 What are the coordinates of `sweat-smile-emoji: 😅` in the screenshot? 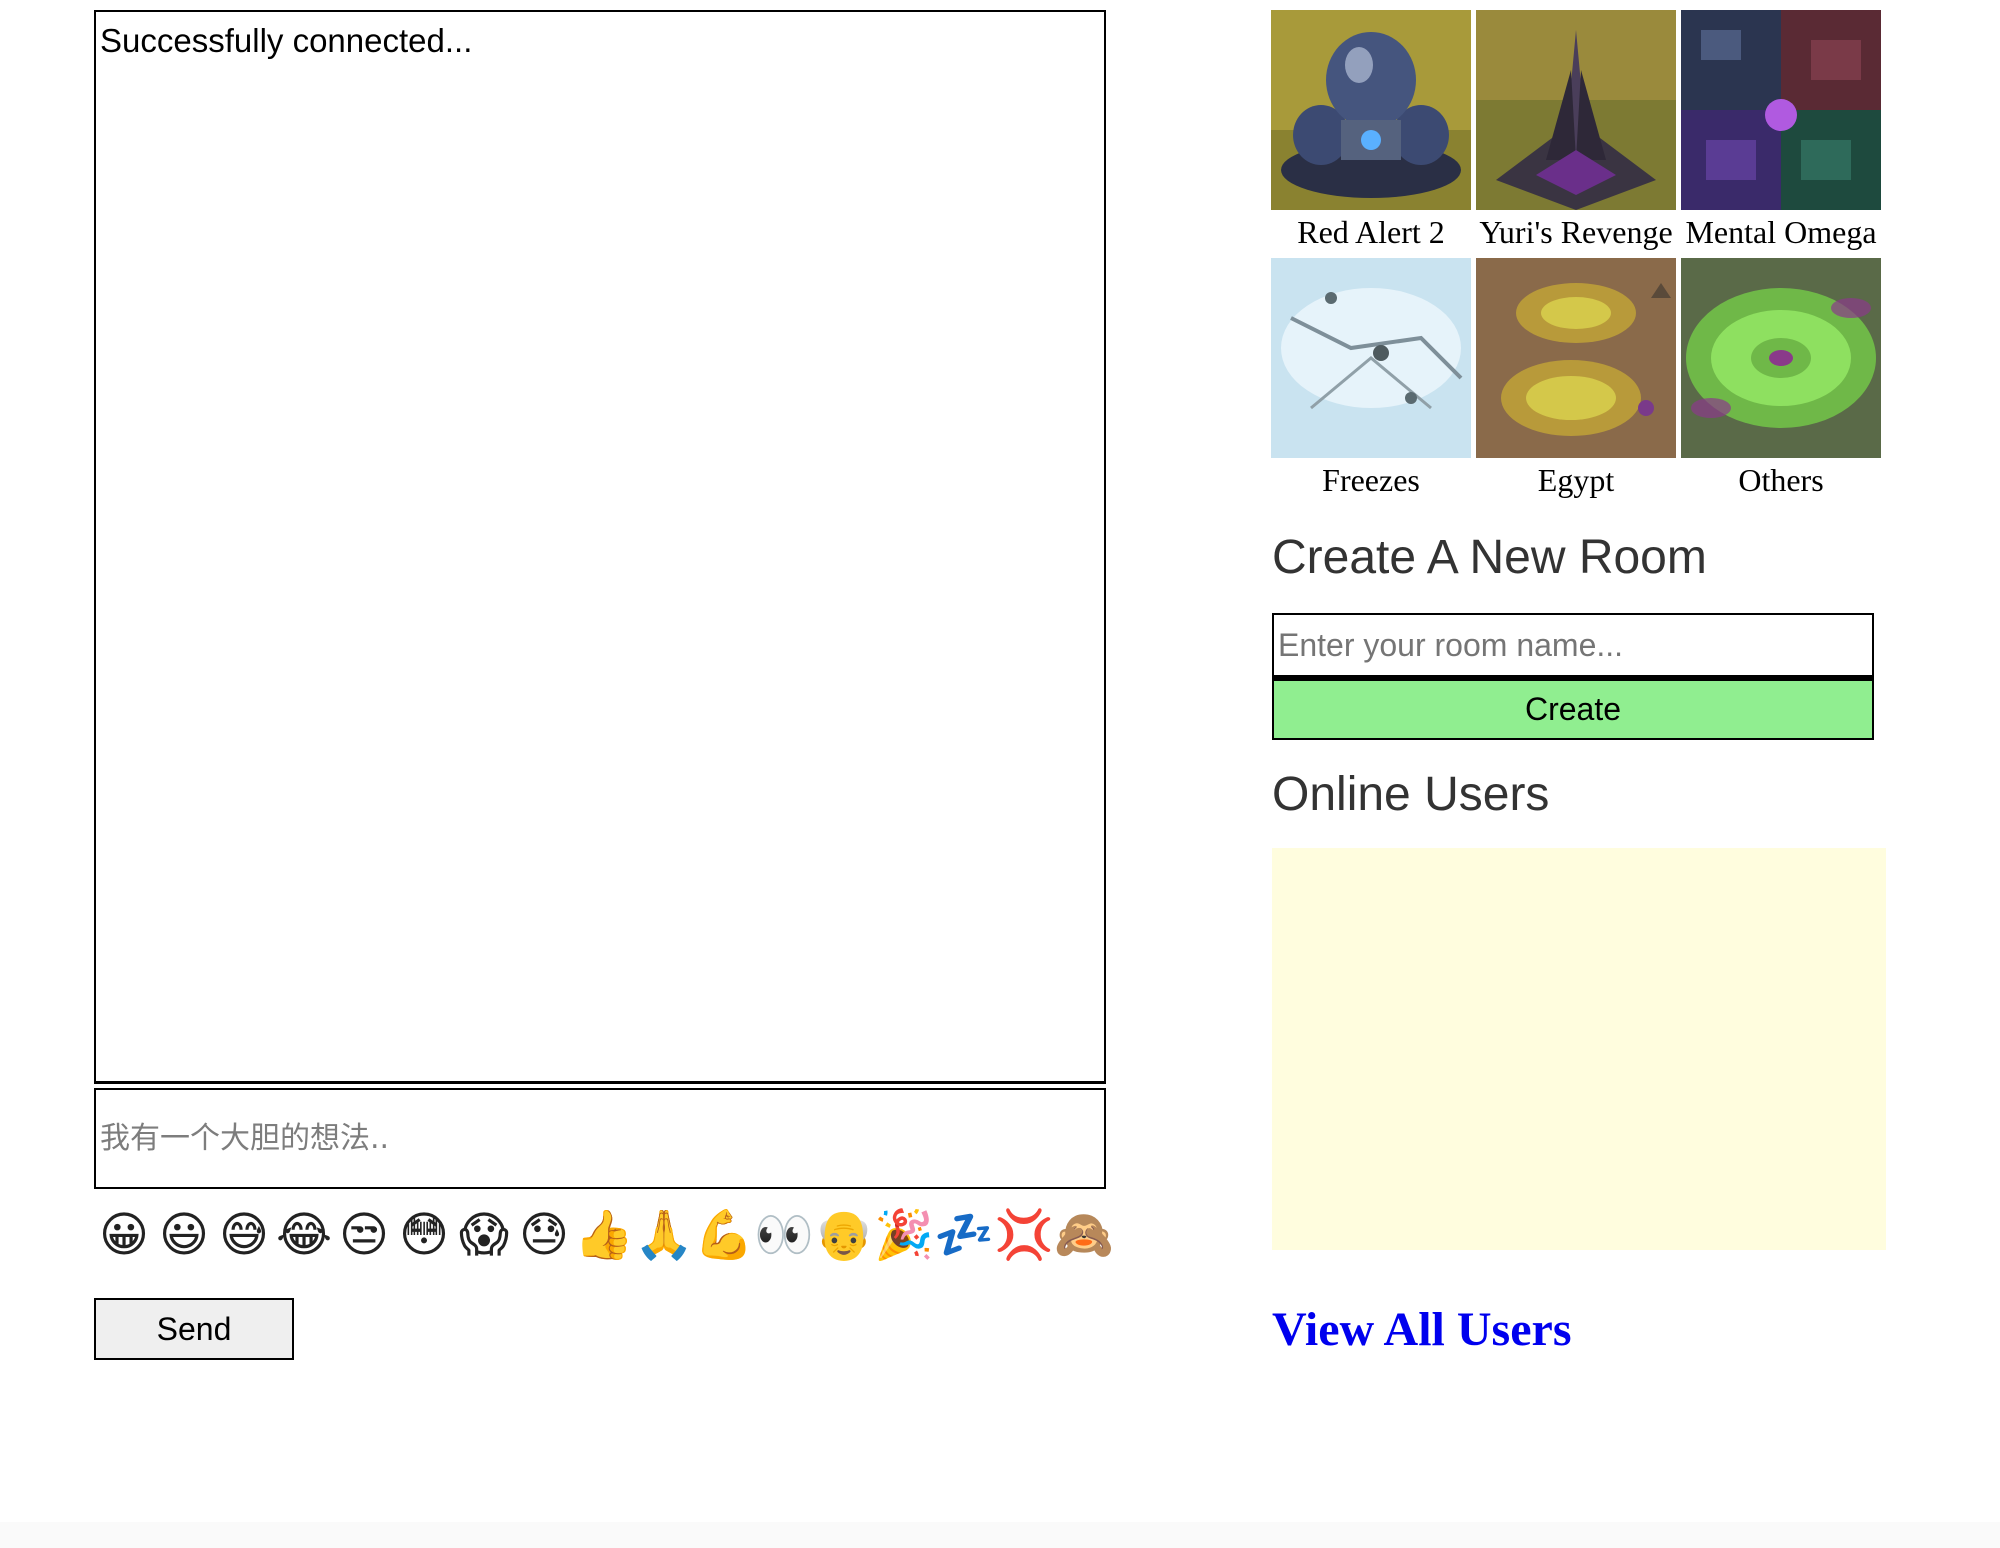 It's located at (244, 1235).